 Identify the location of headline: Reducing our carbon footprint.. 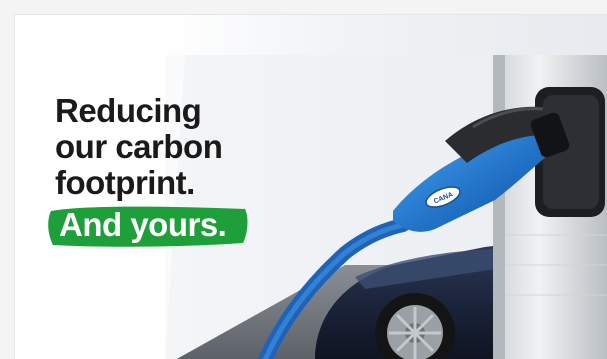
(165, 147).